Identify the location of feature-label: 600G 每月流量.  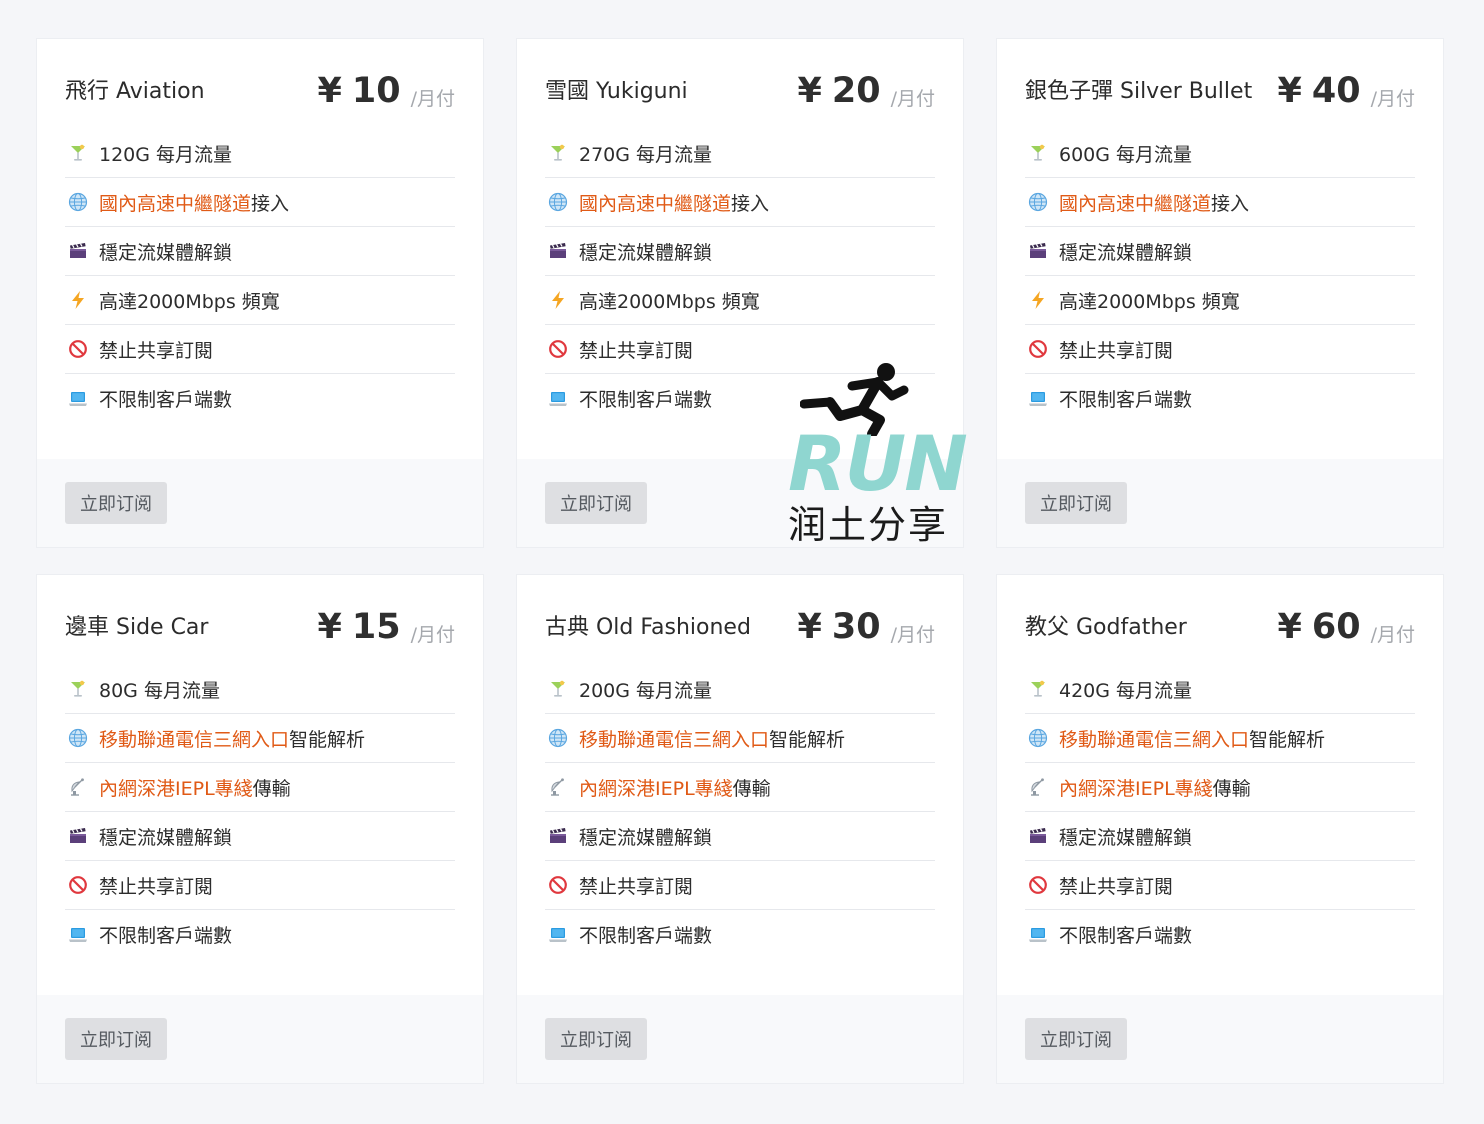
(1126, 154).